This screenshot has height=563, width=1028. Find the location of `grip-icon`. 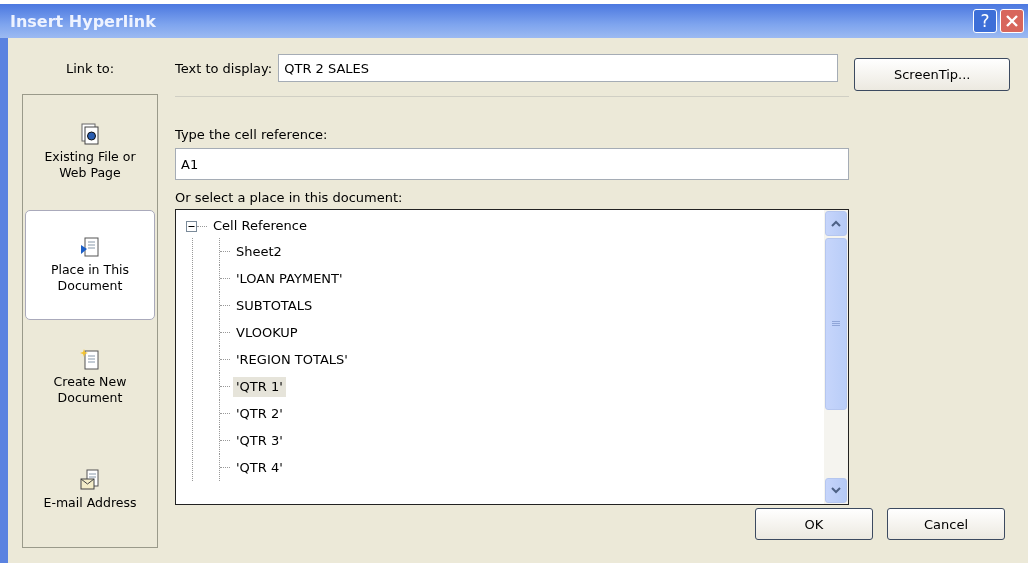

grip-icon is located at coordinates (836, 324).